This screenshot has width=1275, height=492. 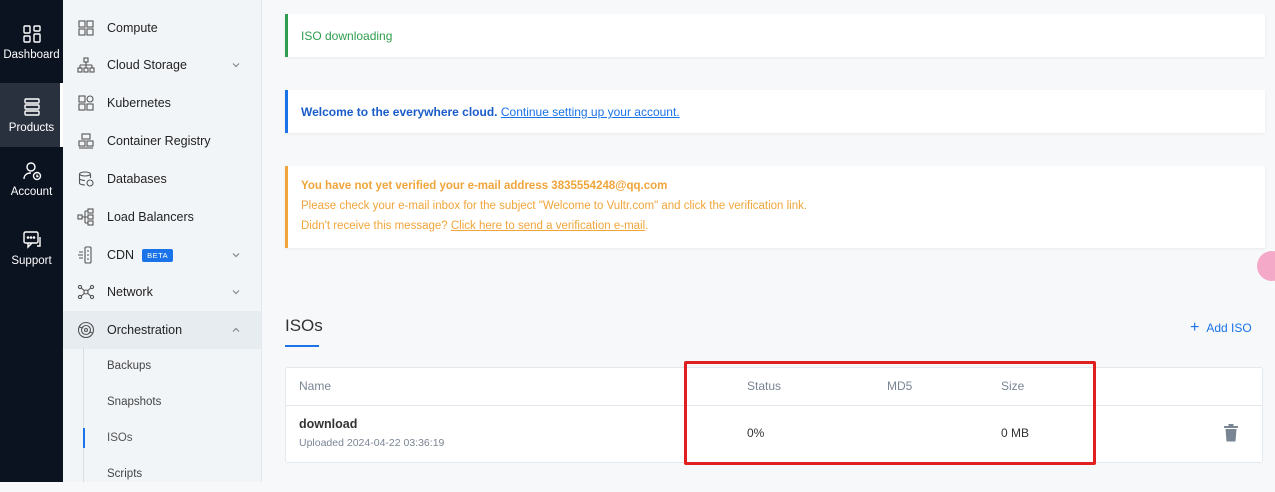 I want to click on add-iso-button: + Add ISO, so click(x=1221, y=327).